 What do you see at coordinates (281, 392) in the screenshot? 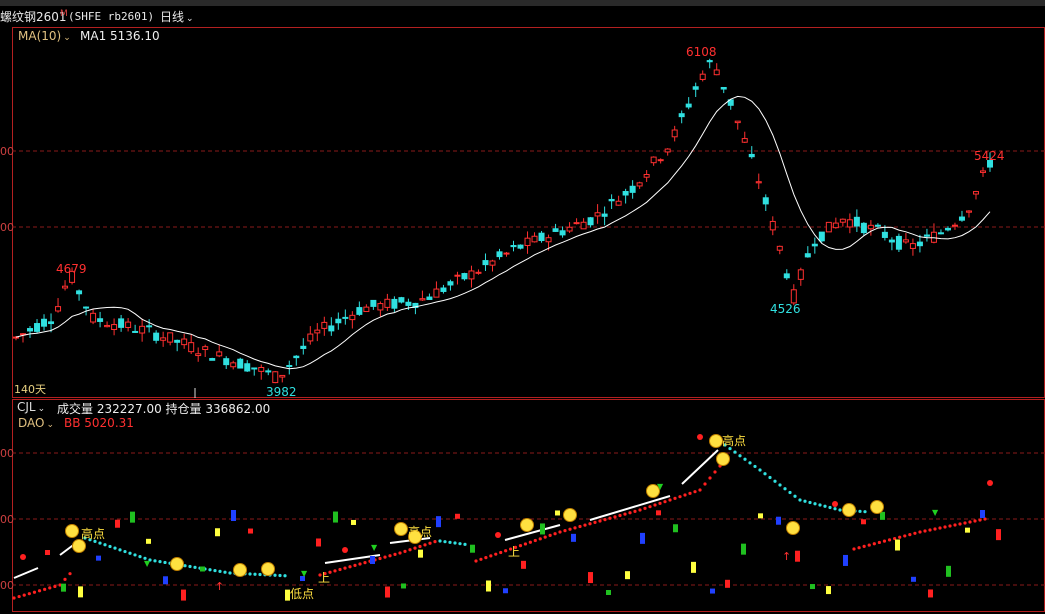
I see `price-label-low: 3982` at bounding box center [281, 392].